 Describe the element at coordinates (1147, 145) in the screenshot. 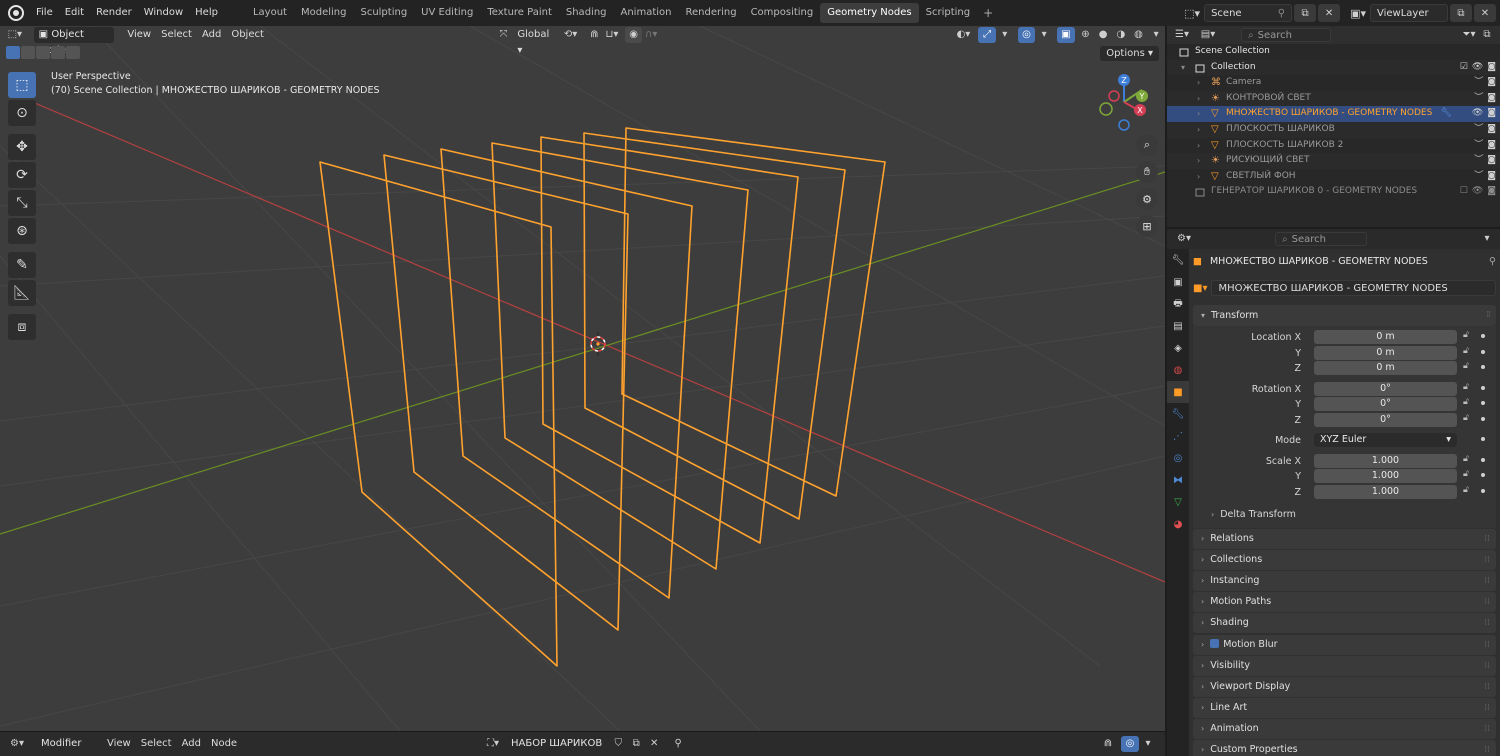

I see `zoom-icon: ⌕` at that location.